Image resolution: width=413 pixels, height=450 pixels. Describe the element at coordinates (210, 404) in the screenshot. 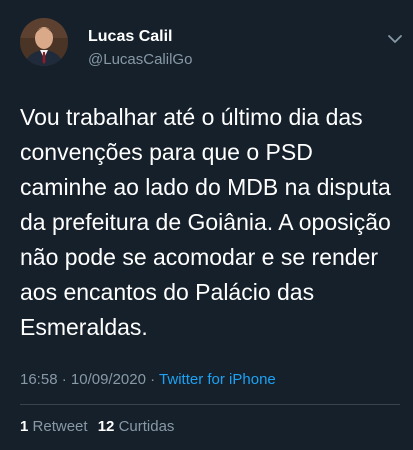

I see `divider` at that location.